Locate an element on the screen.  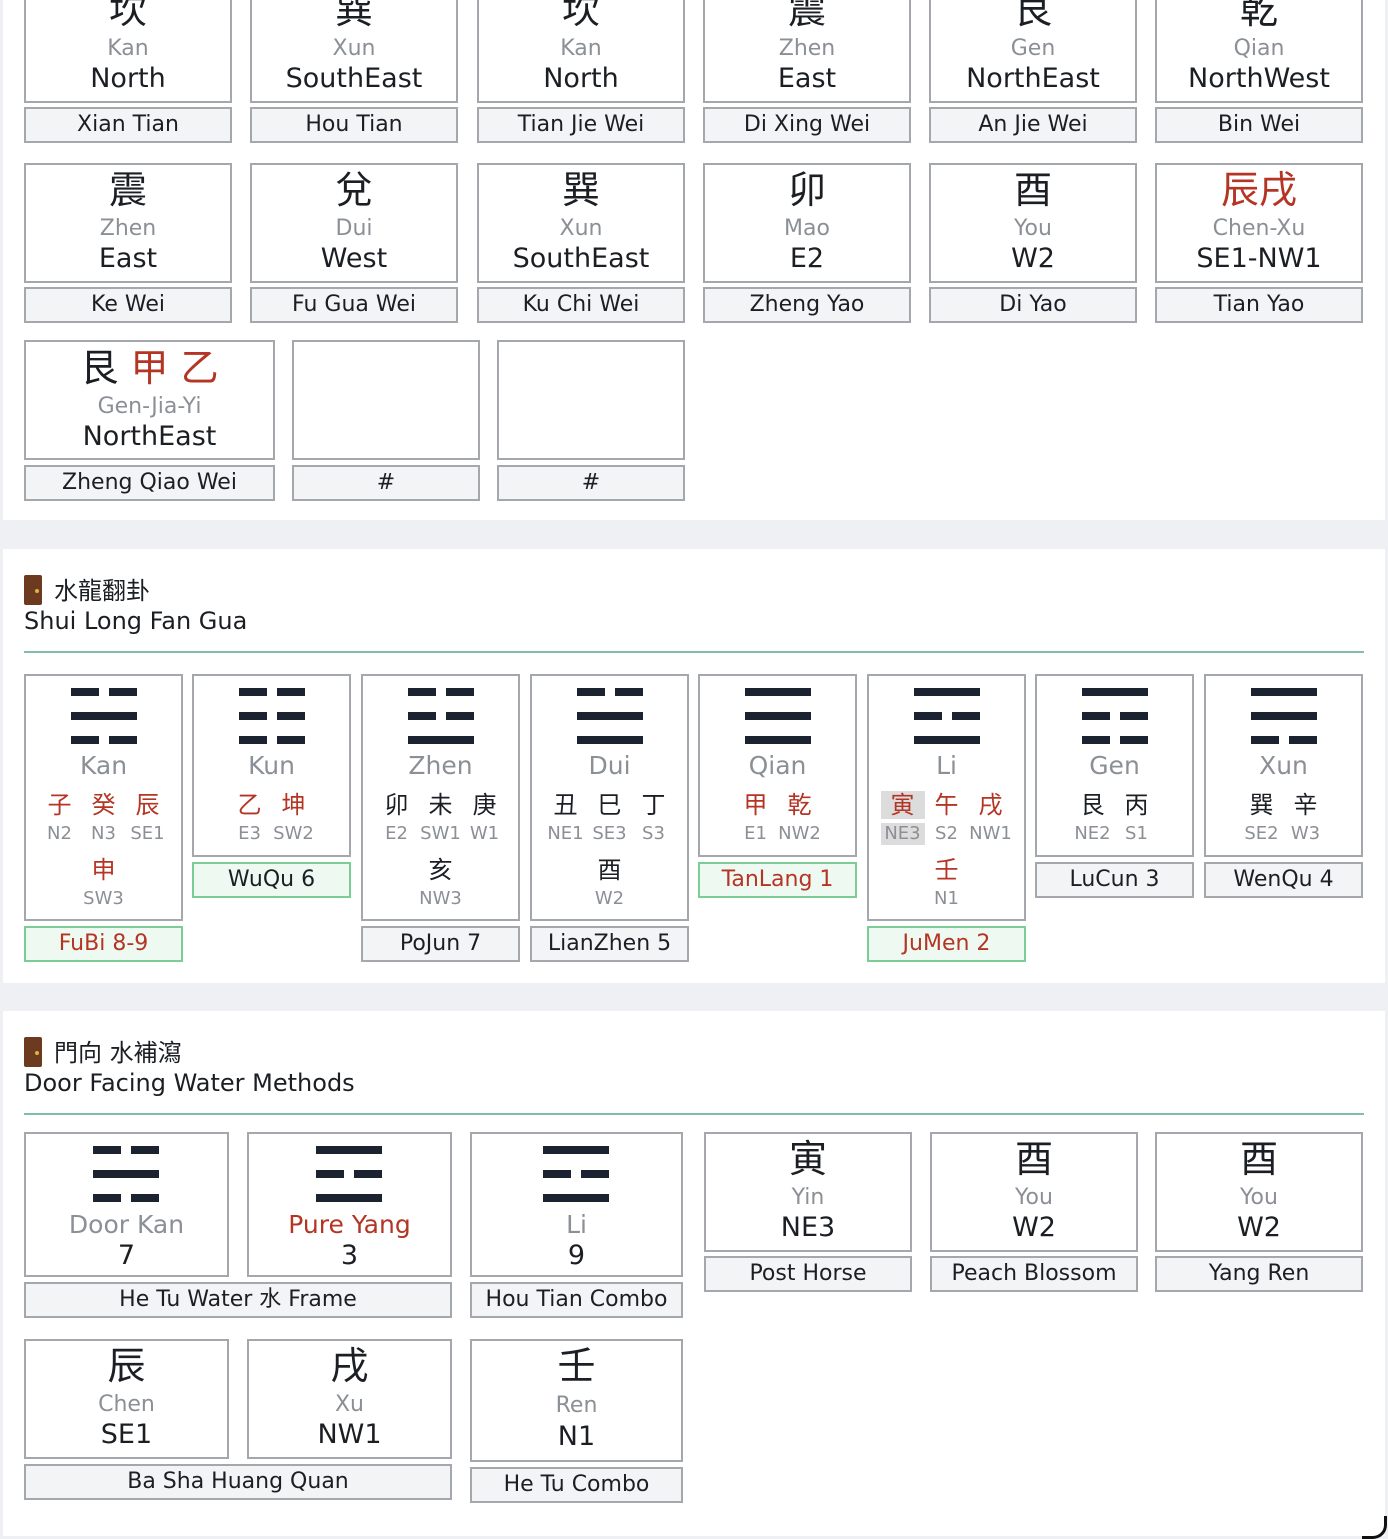
branch-char: 丑 is located at coordinates (565, 805).